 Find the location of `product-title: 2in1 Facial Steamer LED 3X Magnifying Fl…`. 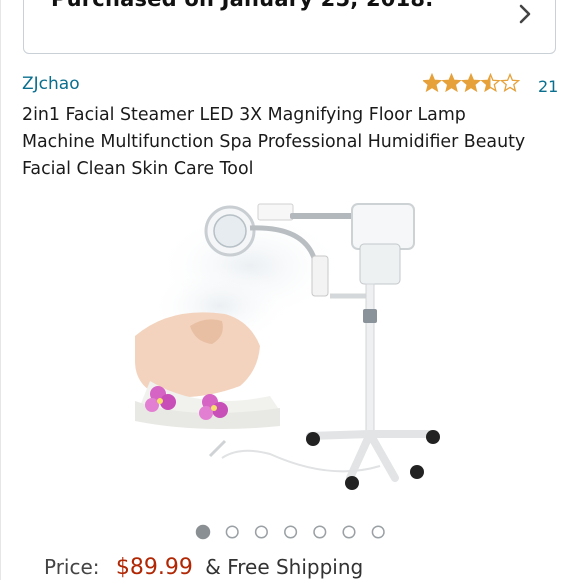

product-title: 2in1 Facial Steamer LED 3X Magnifying Fl… is located at coordinates (294, 142).